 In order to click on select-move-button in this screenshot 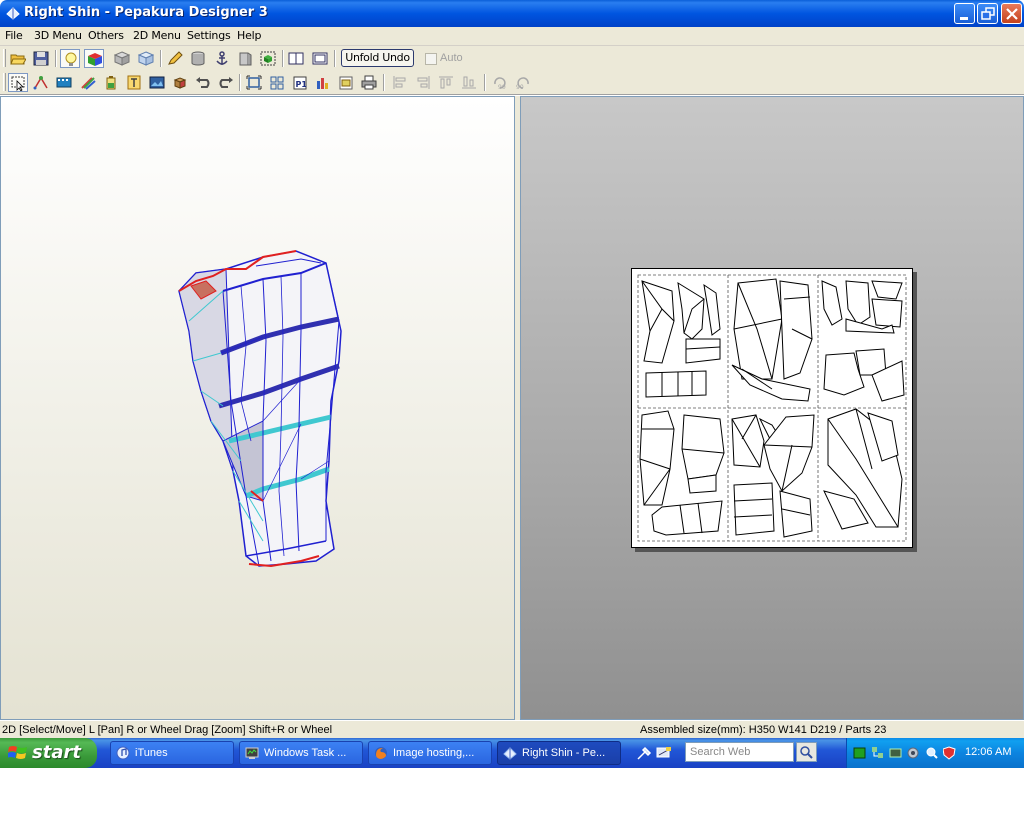, I will do `click(18, 82)`.